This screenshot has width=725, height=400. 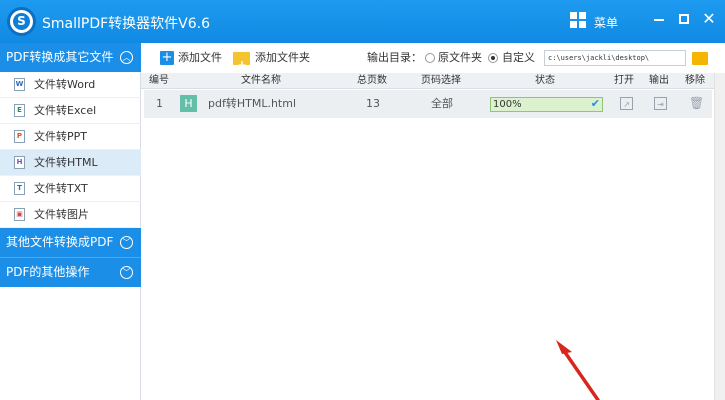 What do you see at coordinates (719, 236) in the screenshot?
I see `scrollbar` at bounding box center [719, 236].